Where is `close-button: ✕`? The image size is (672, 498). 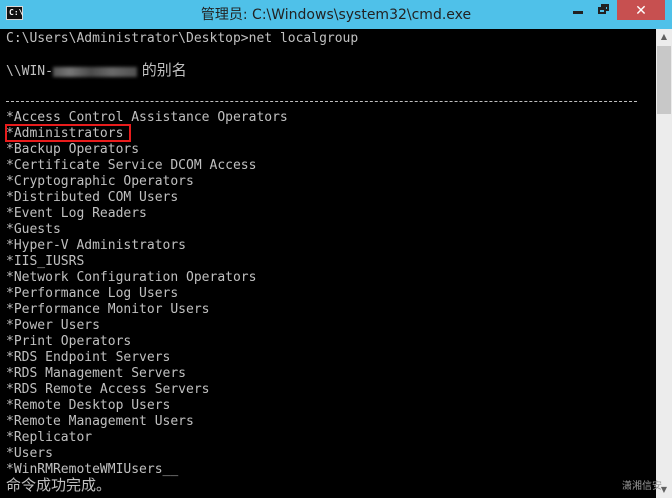 close-button: ✕ is located at coordinates (641, 10).